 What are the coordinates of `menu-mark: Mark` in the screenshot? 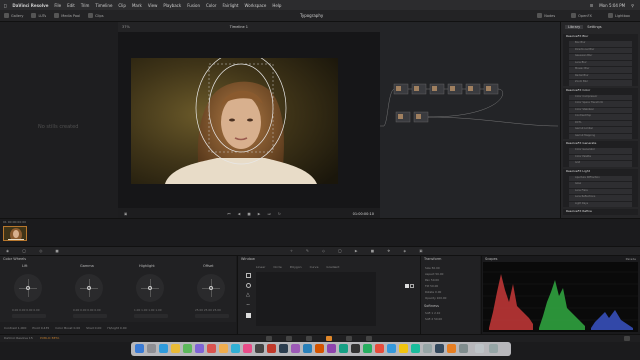 It's located at (137, 5).